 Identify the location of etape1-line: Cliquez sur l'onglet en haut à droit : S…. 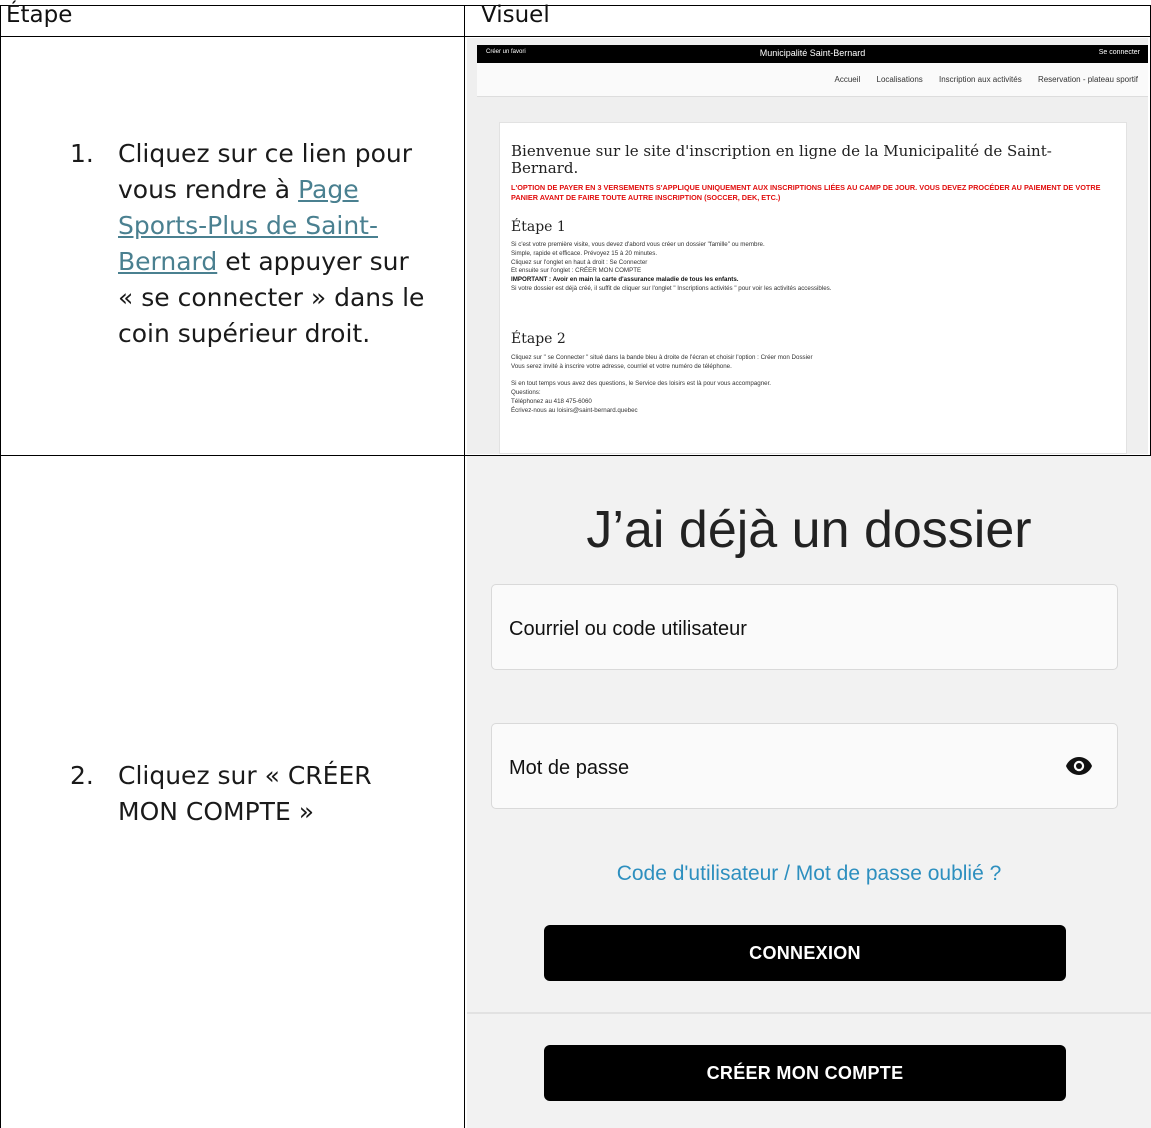
(579, 262).